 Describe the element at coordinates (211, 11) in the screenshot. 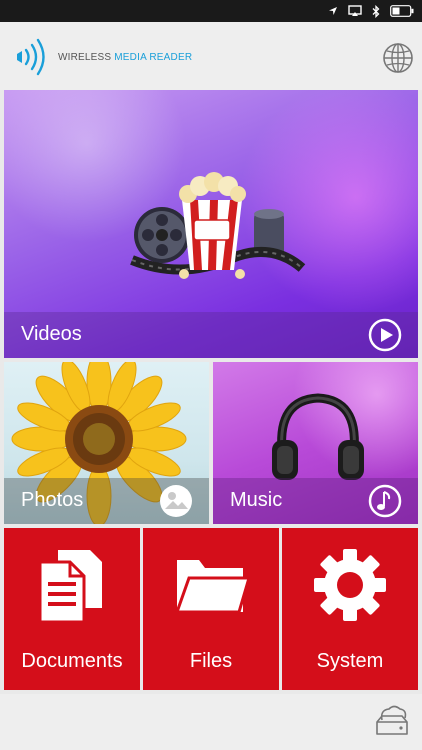

I see `status-bar` at that location.